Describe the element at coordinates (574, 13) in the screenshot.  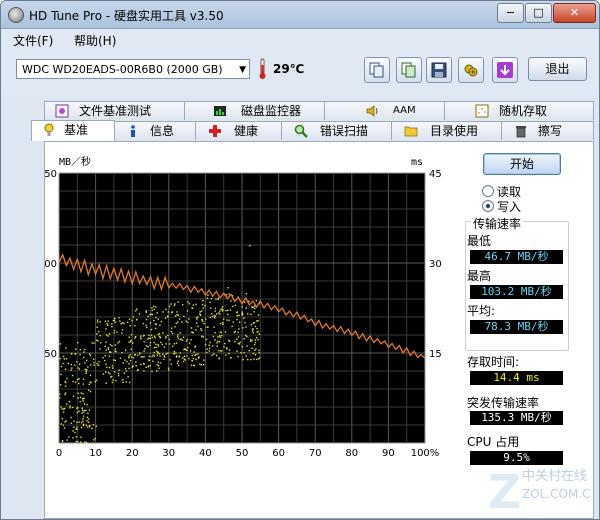
I see `close-button: ✕` at that location.